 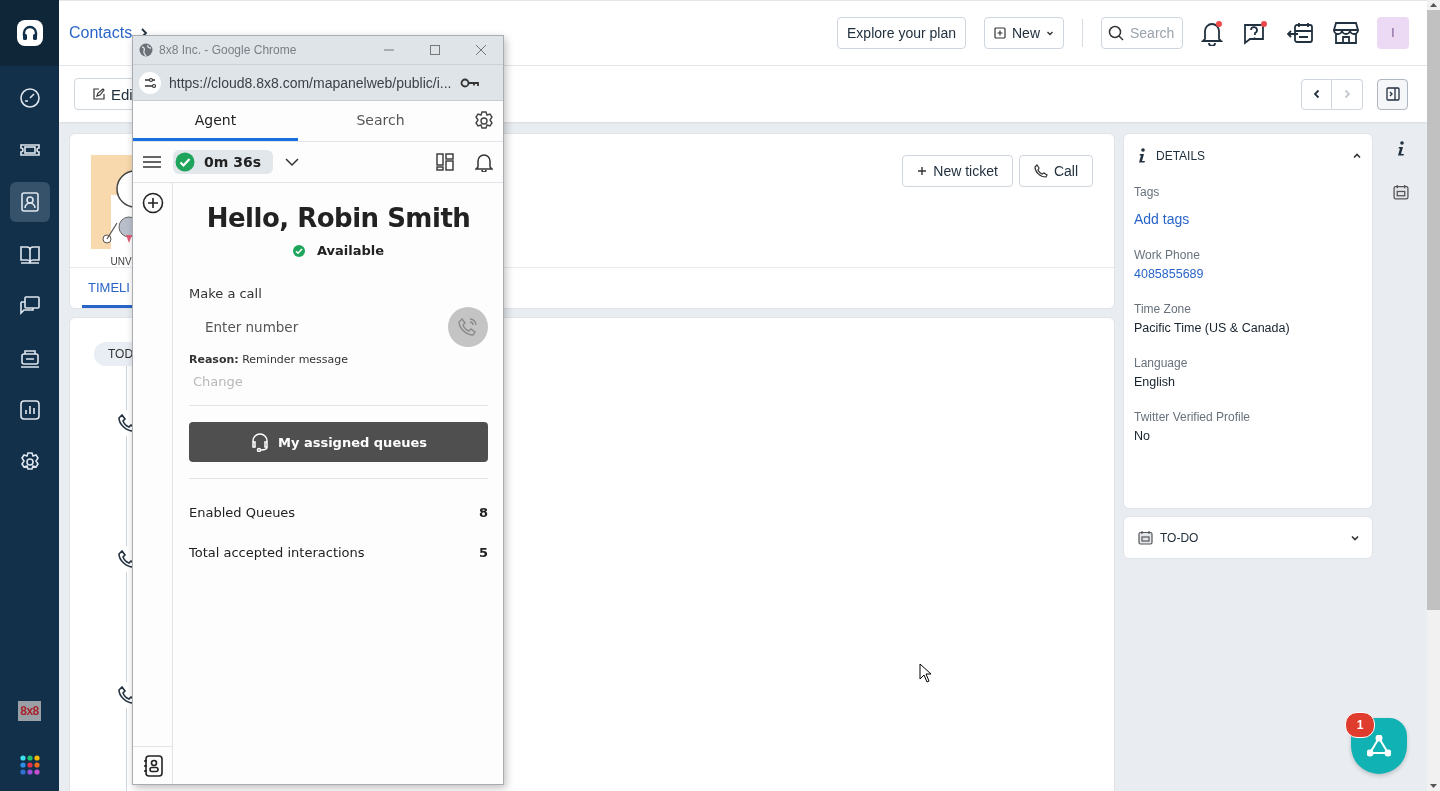 I want to click on chat-icon, so click(x=29, y=306).